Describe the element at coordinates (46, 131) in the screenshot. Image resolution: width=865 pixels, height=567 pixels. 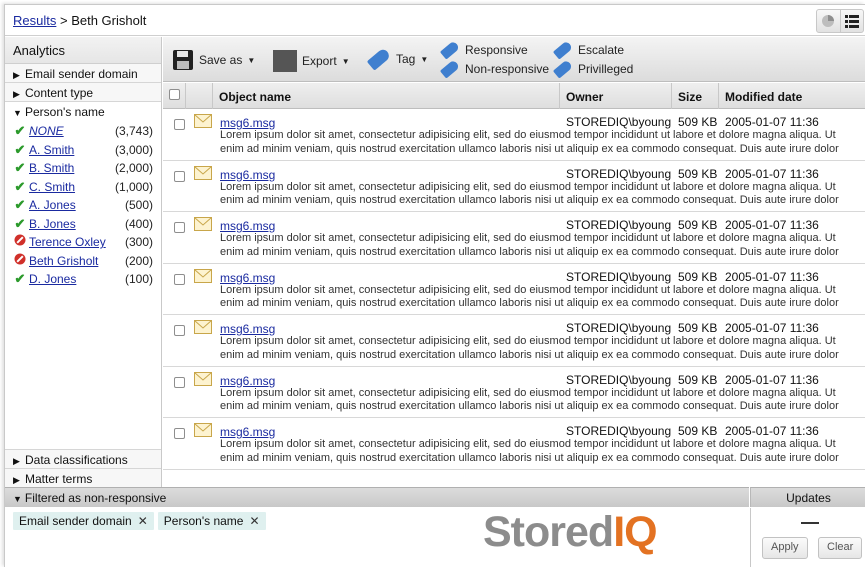
I see `person-name: NONE` at that location.